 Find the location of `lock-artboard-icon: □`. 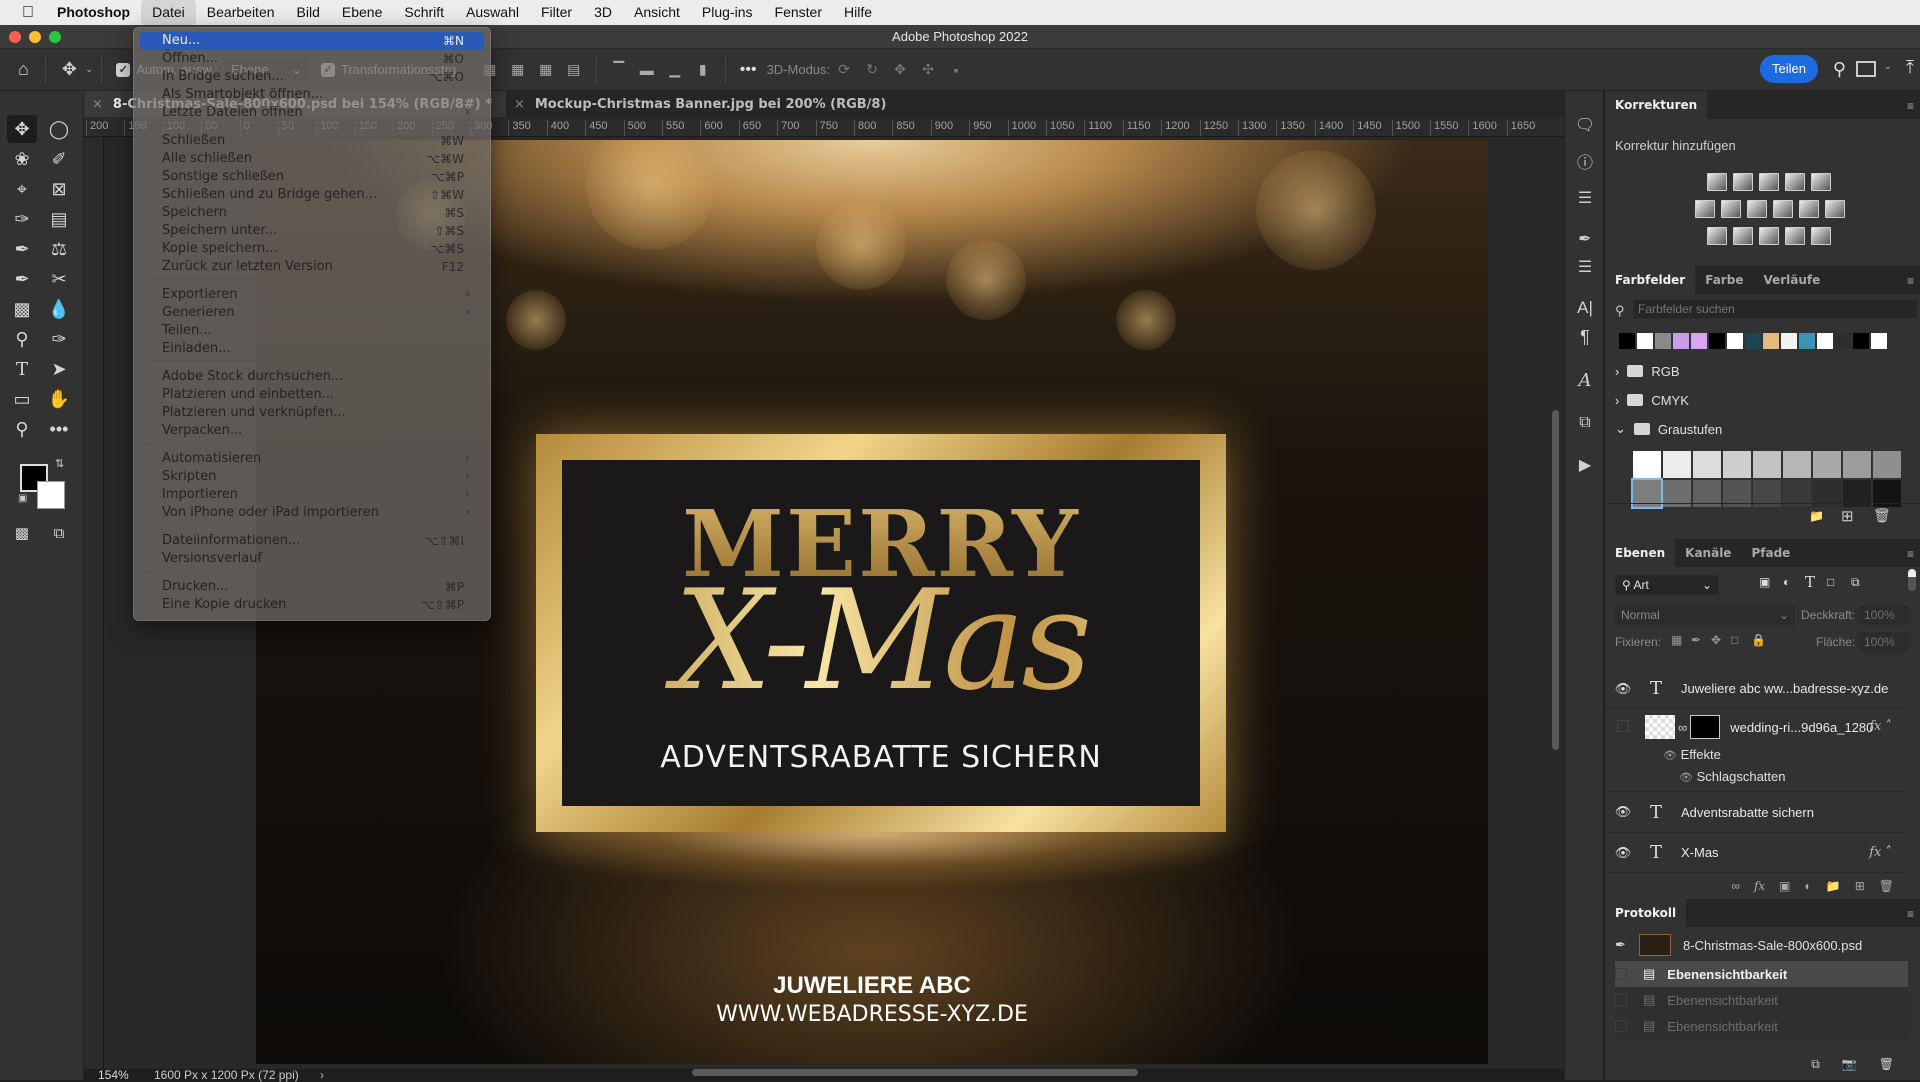

lock-artboard-icon: □ is located at coordinates (1734, 640).